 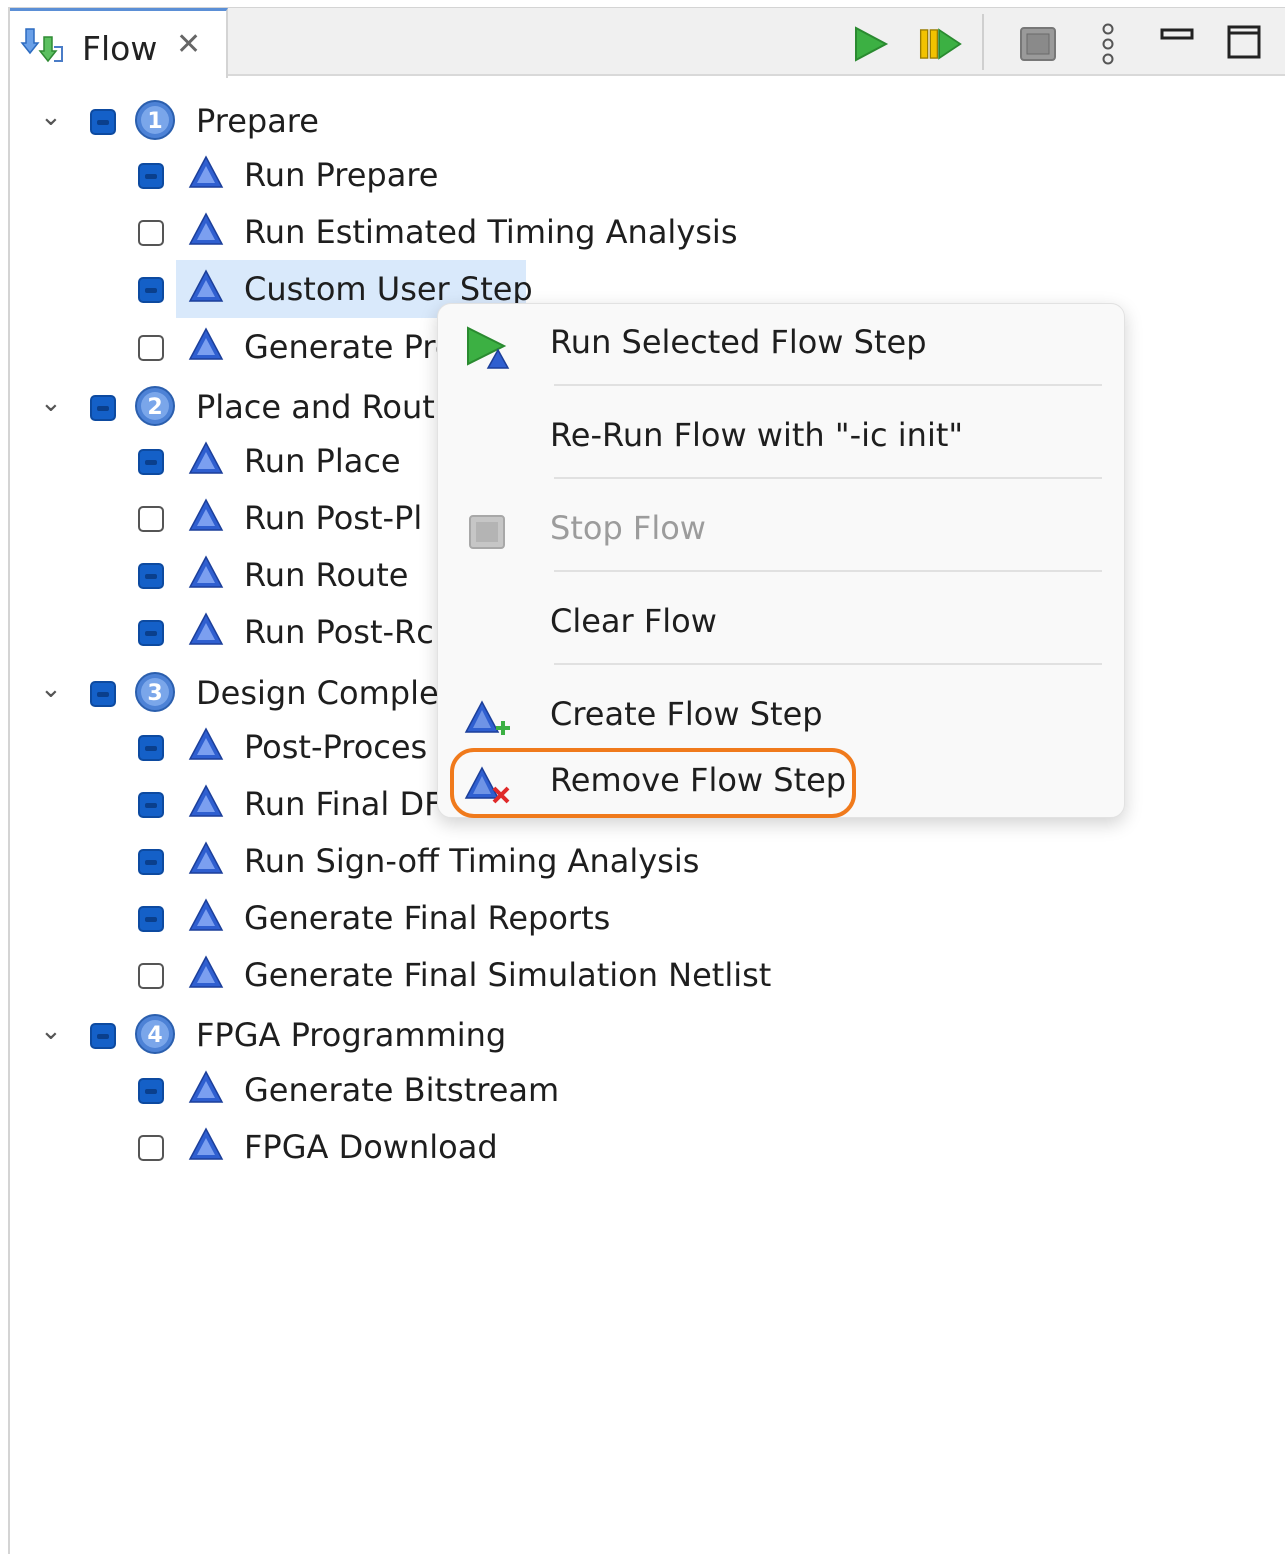 I want to click on run-from-icon, so click(x=940, y=44).